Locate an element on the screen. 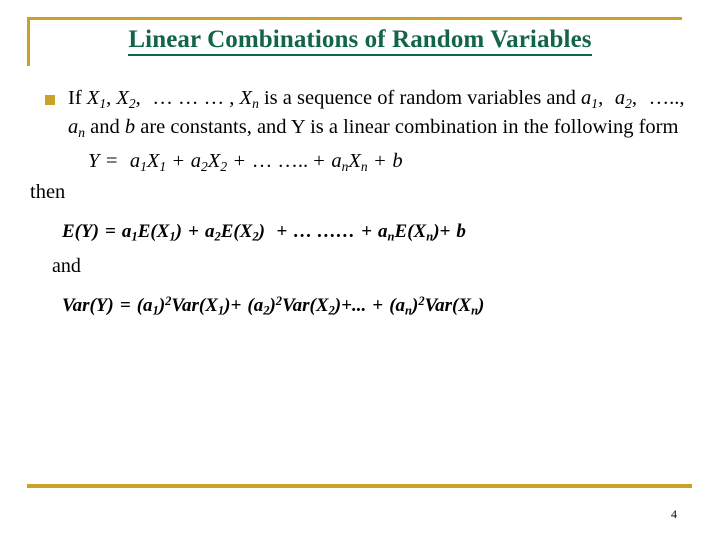 This screenshot has width=720, height=540. variable-xn: Xn is located at coordinates (249, 99).